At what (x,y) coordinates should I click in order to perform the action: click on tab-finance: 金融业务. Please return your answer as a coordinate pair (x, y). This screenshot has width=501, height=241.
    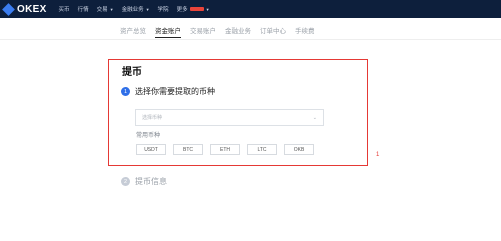
    Looking at the image, I should click on (238, 31).